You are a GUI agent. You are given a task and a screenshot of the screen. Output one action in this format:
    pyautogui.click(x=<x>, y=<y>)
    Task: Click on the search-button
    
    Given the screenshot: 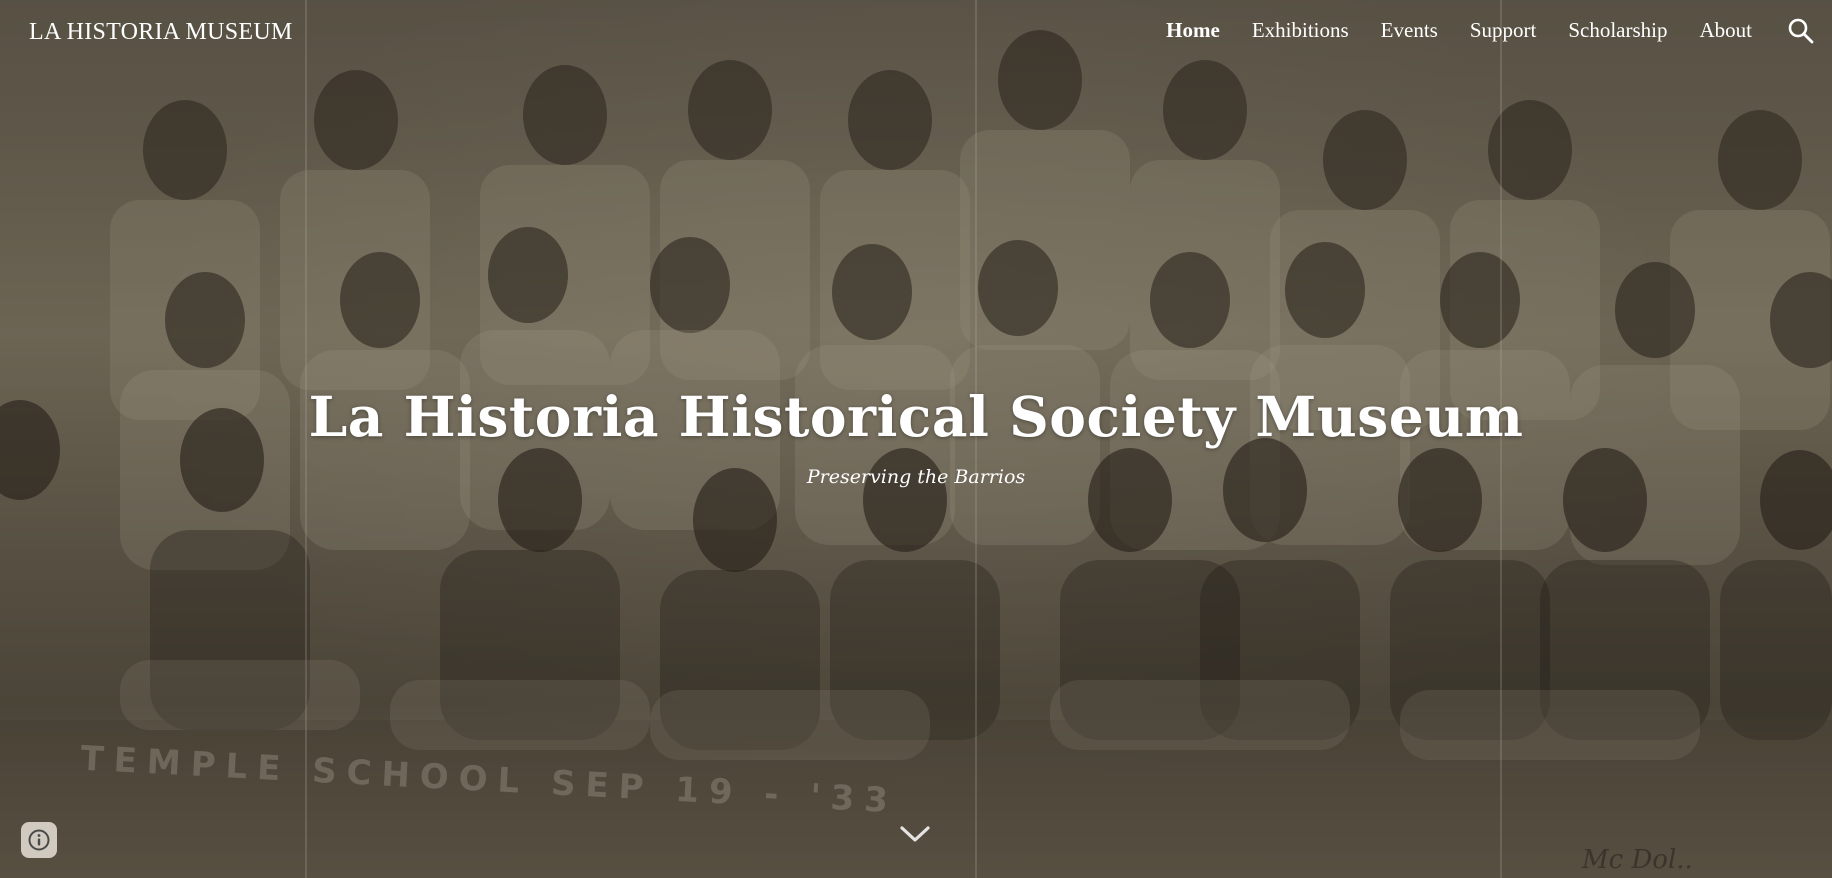 What is the action you would take?
    pyautogui.click(x=1801, y=31)
    